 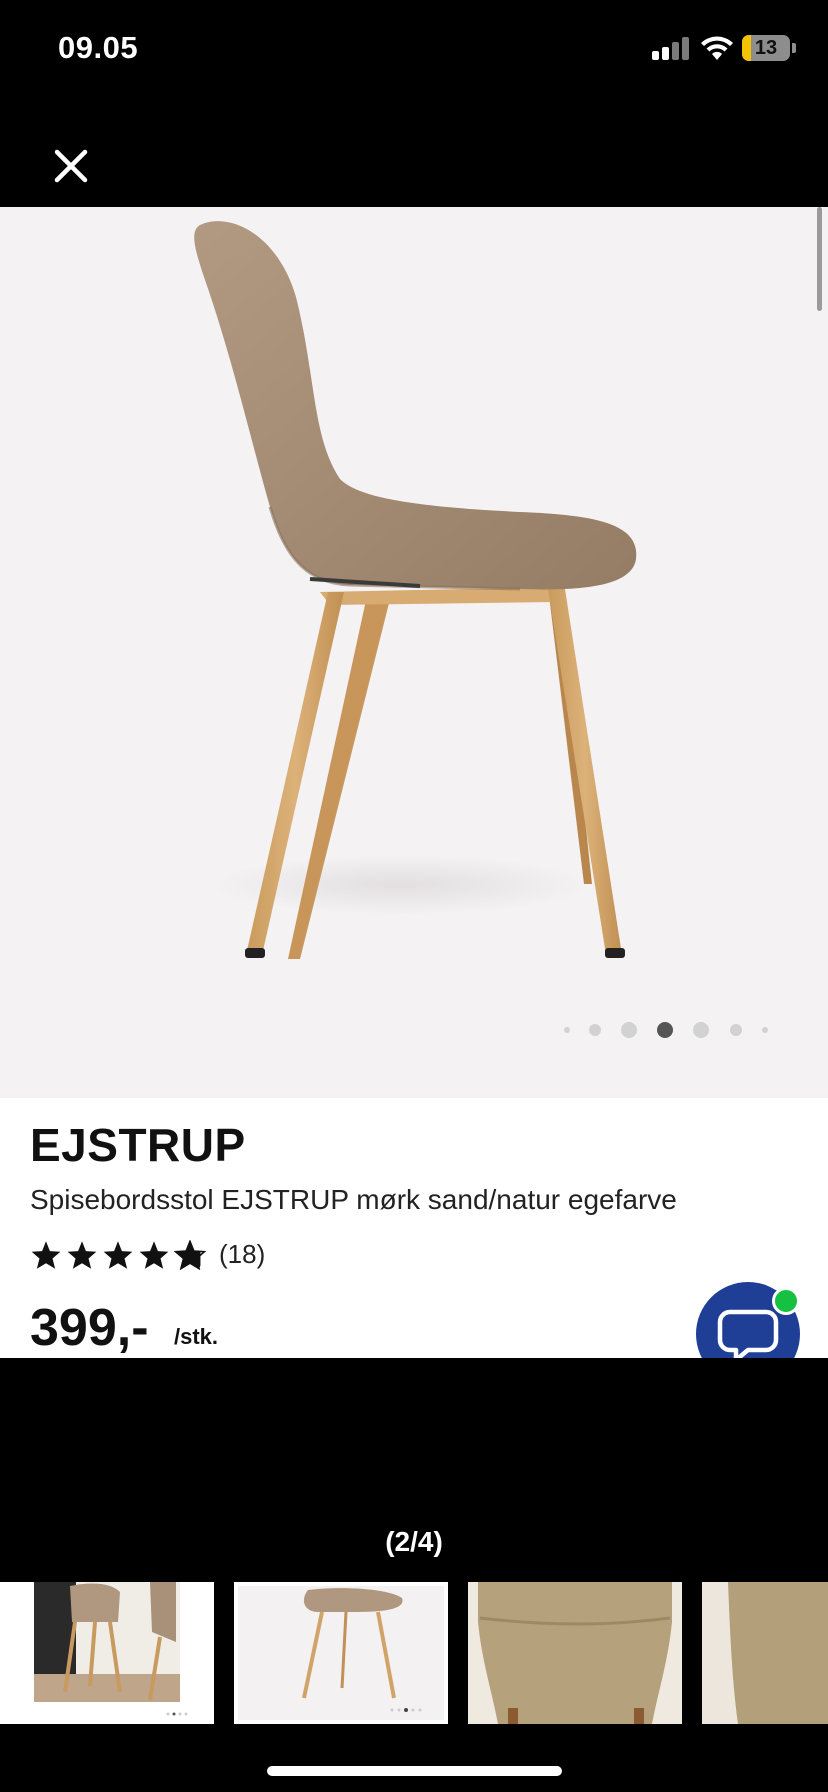 What do you see at coordinates (414, 50) in the screenshot?
I see `status-bar: 09.05 13` at bounding box center [414, 50].